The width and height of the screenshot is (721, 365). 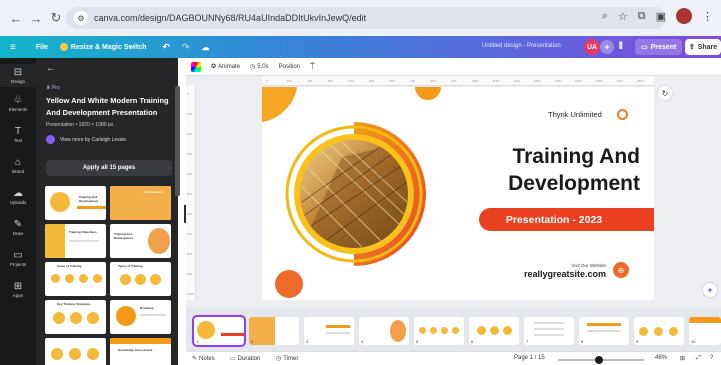 I want to click on template-thumb: Roadmap, so click(x=140, y=317).